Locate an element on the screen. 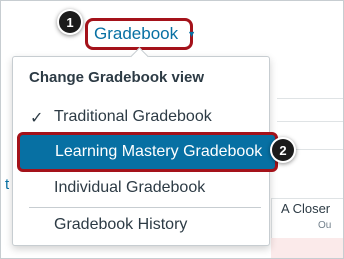 This screenshot has height=259, width=344. menu-item-label: Individual Gradebook is located at coordinates (130, 187).